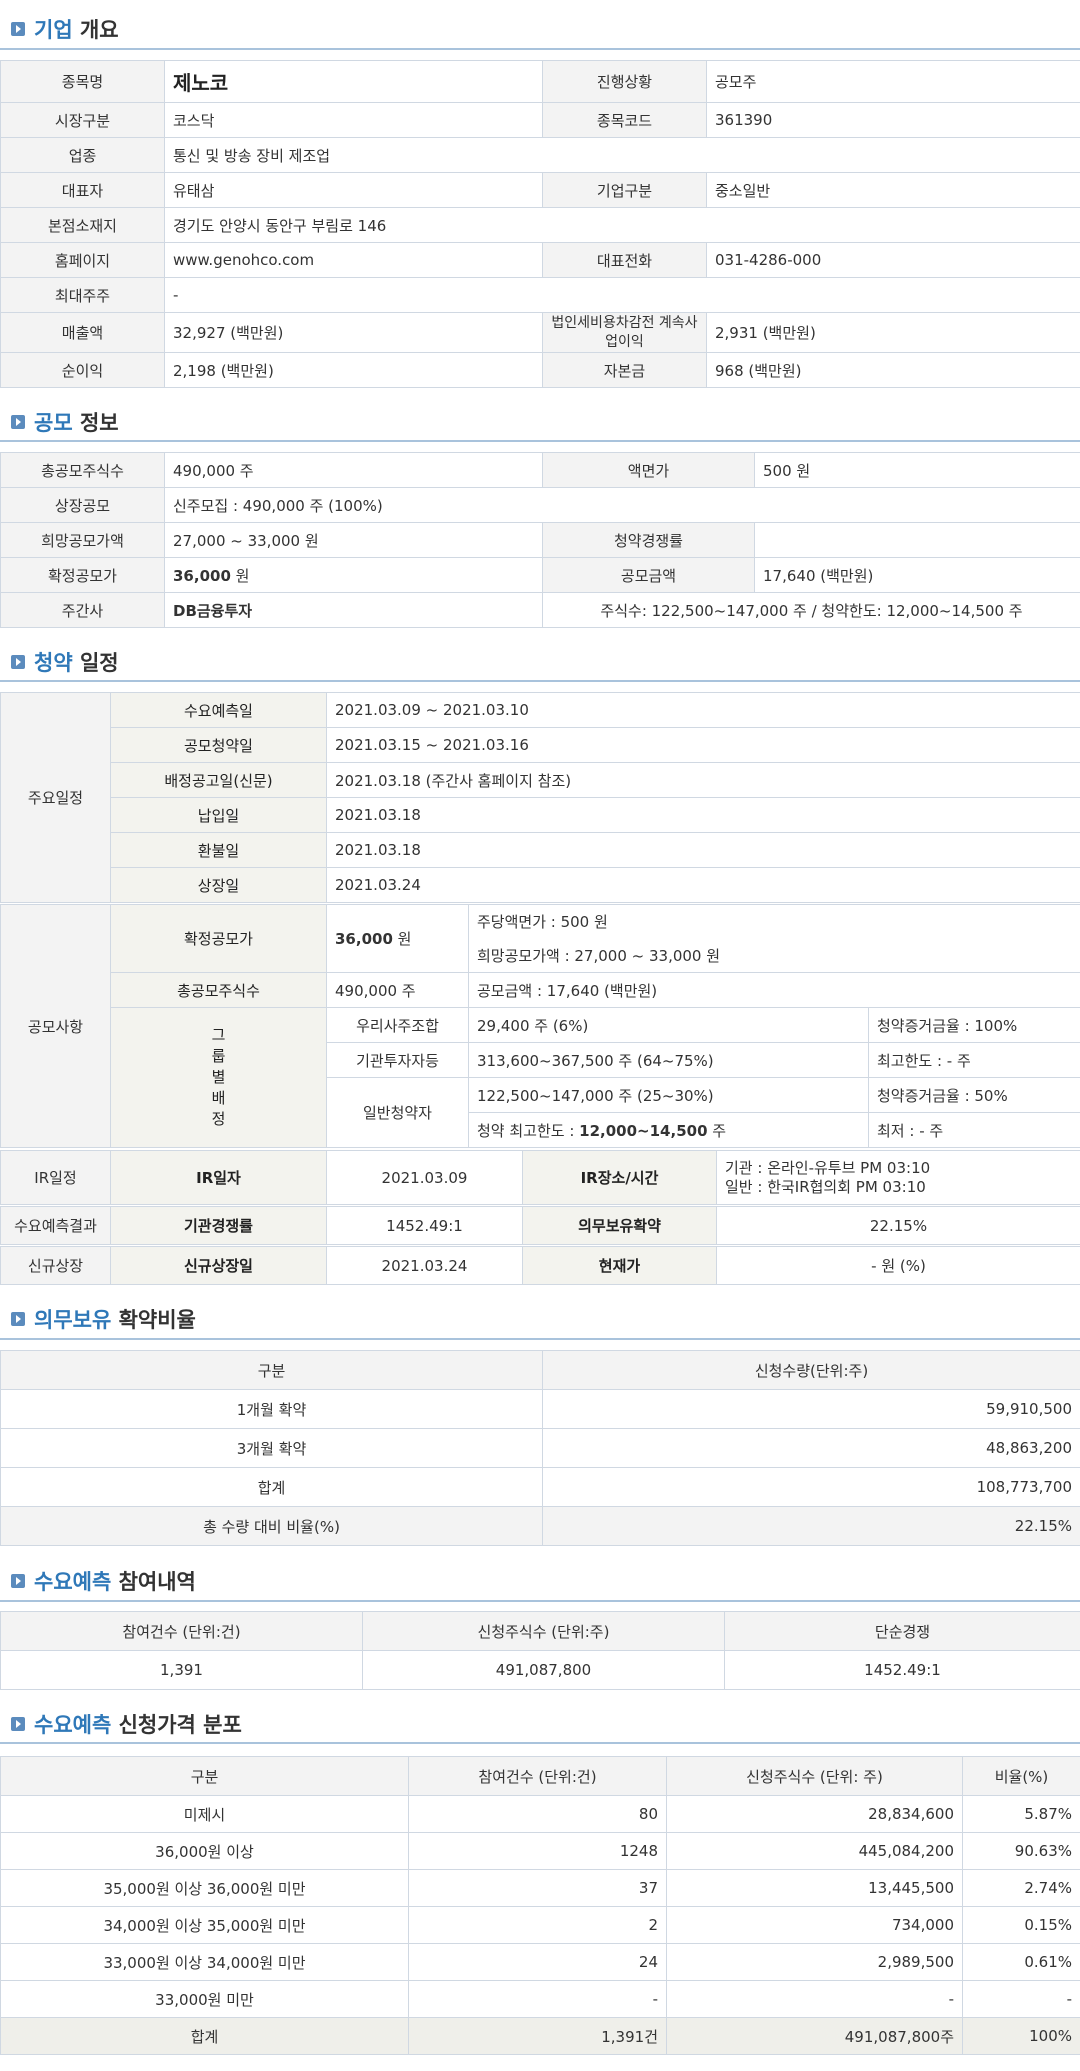 This screenshot has height=2071, width=1080. Describe the element at coordinates (181, 1631) in the screenshot. I see `participation-header-count: 참여건수 (단위:건)` at that location.